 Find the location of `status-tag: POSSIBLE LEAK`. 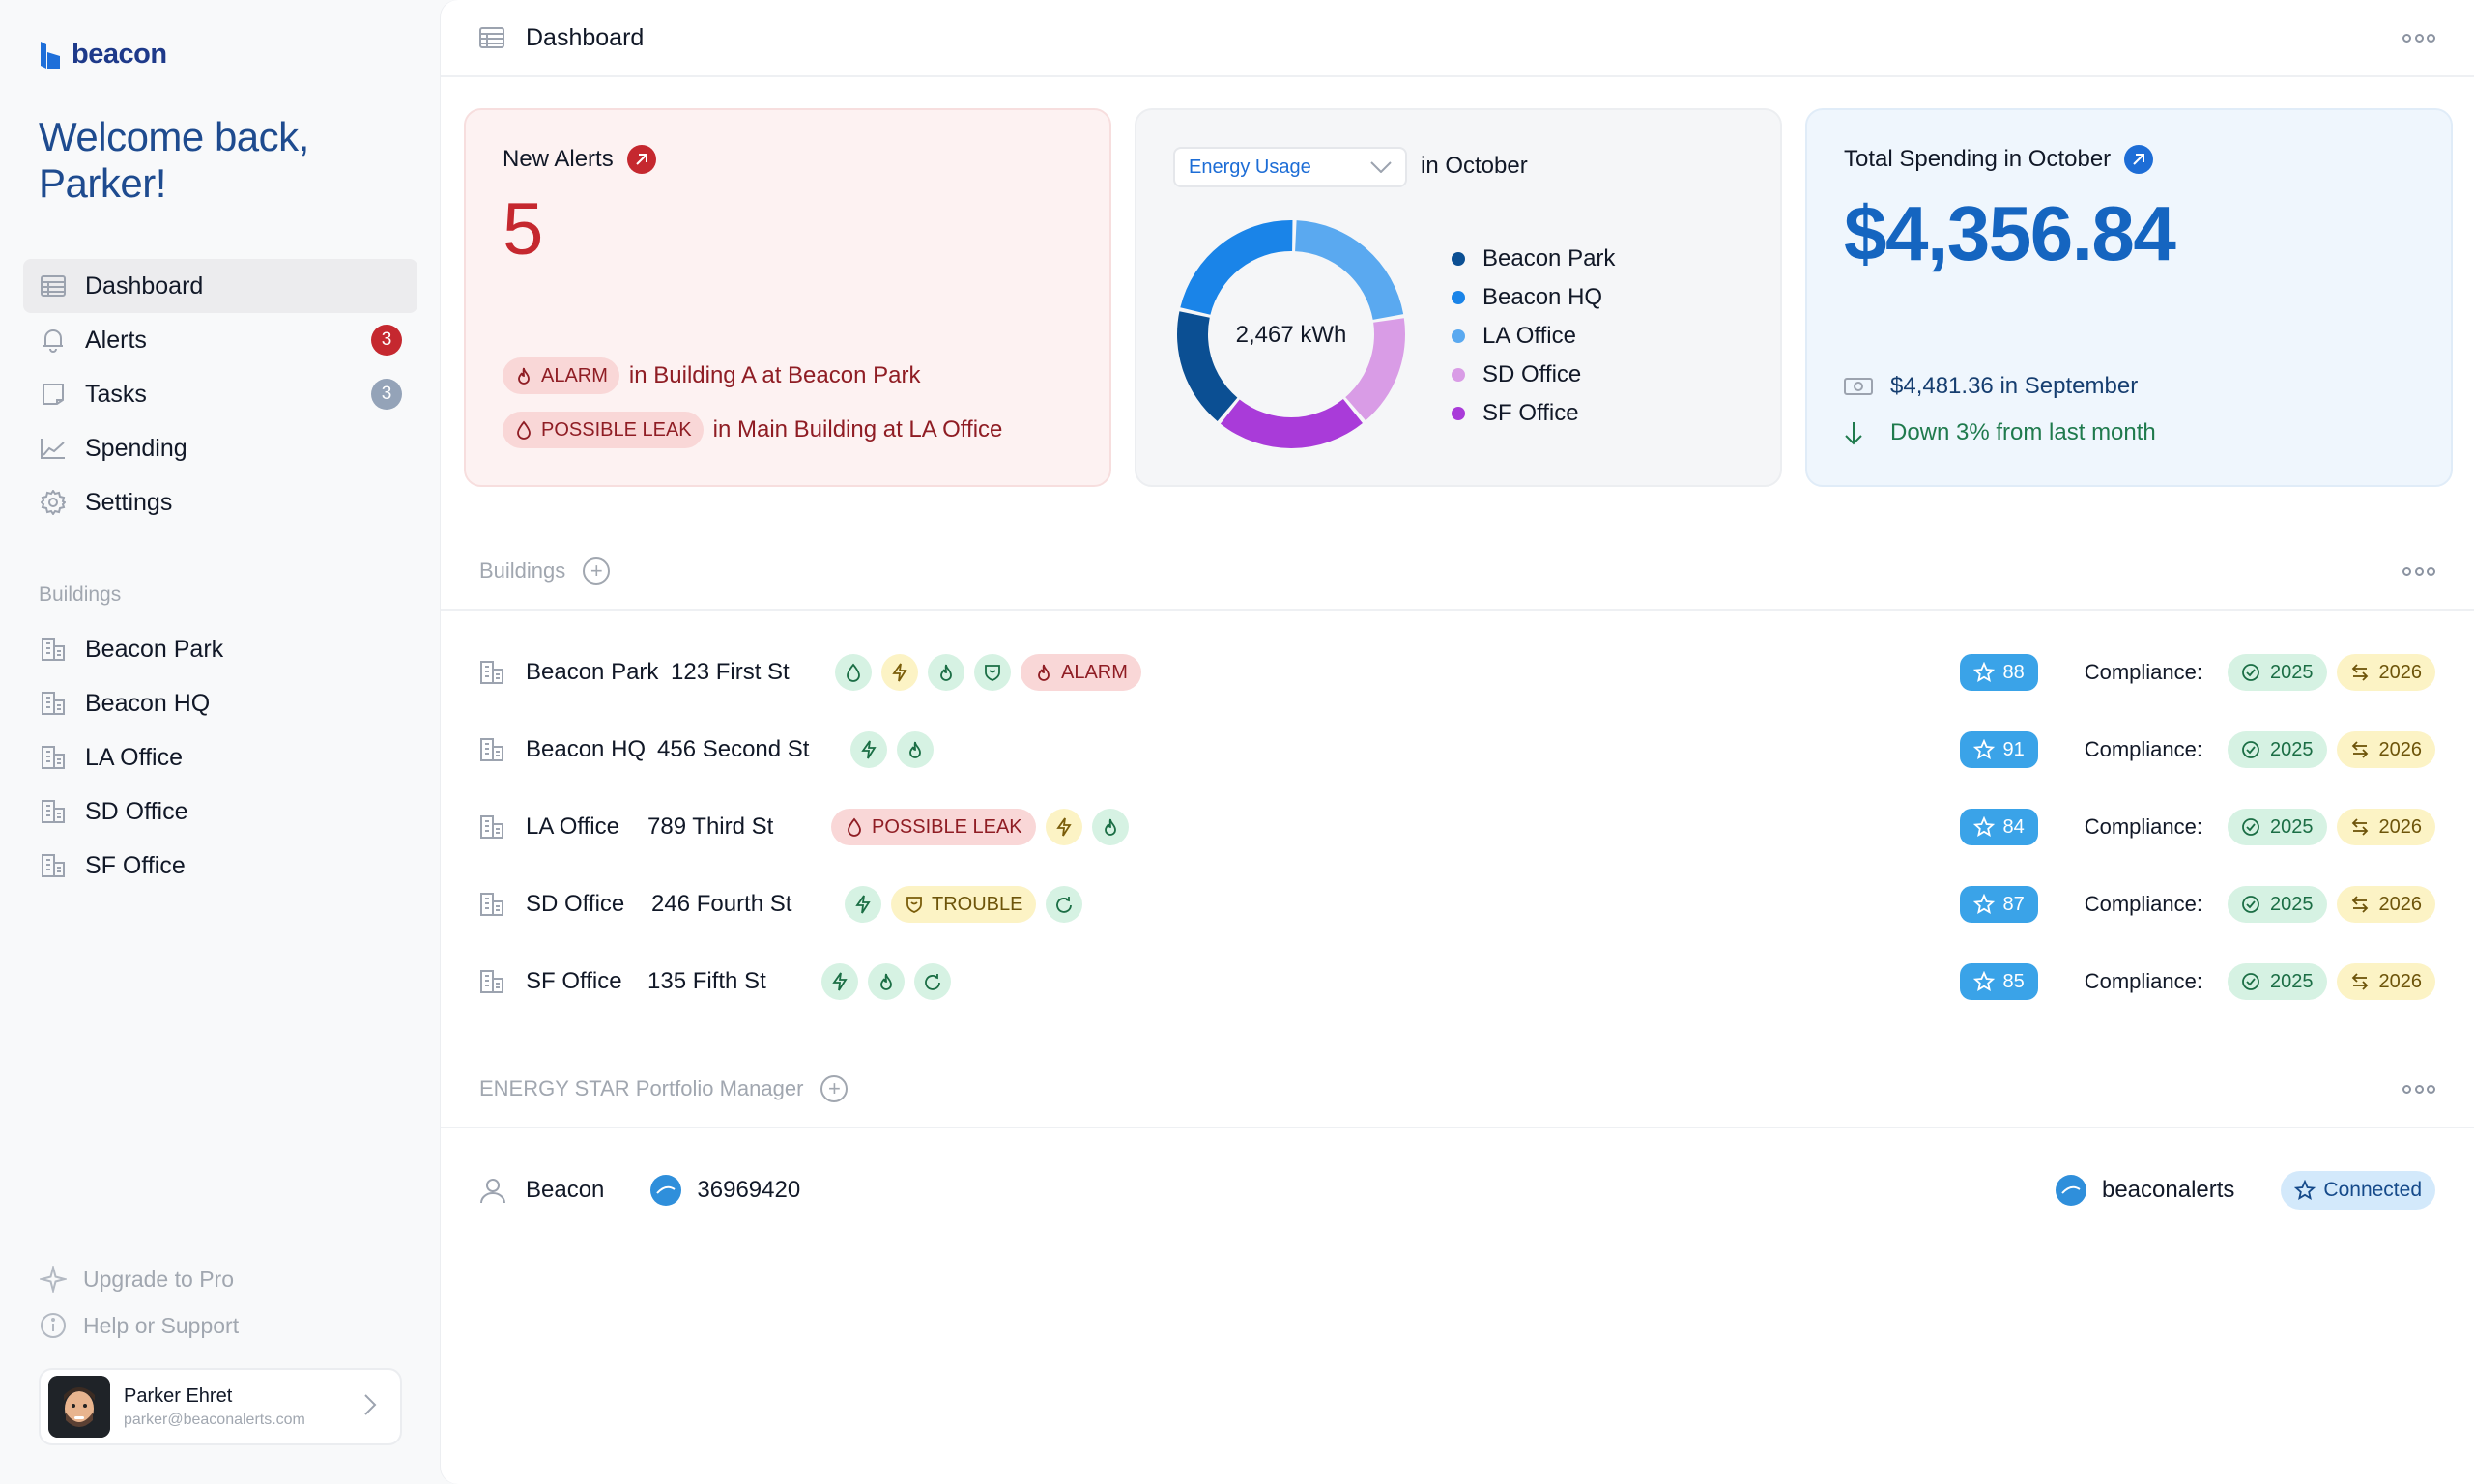

status-tag: POSSIBLE LEAK is located at coordinates (933, 827).